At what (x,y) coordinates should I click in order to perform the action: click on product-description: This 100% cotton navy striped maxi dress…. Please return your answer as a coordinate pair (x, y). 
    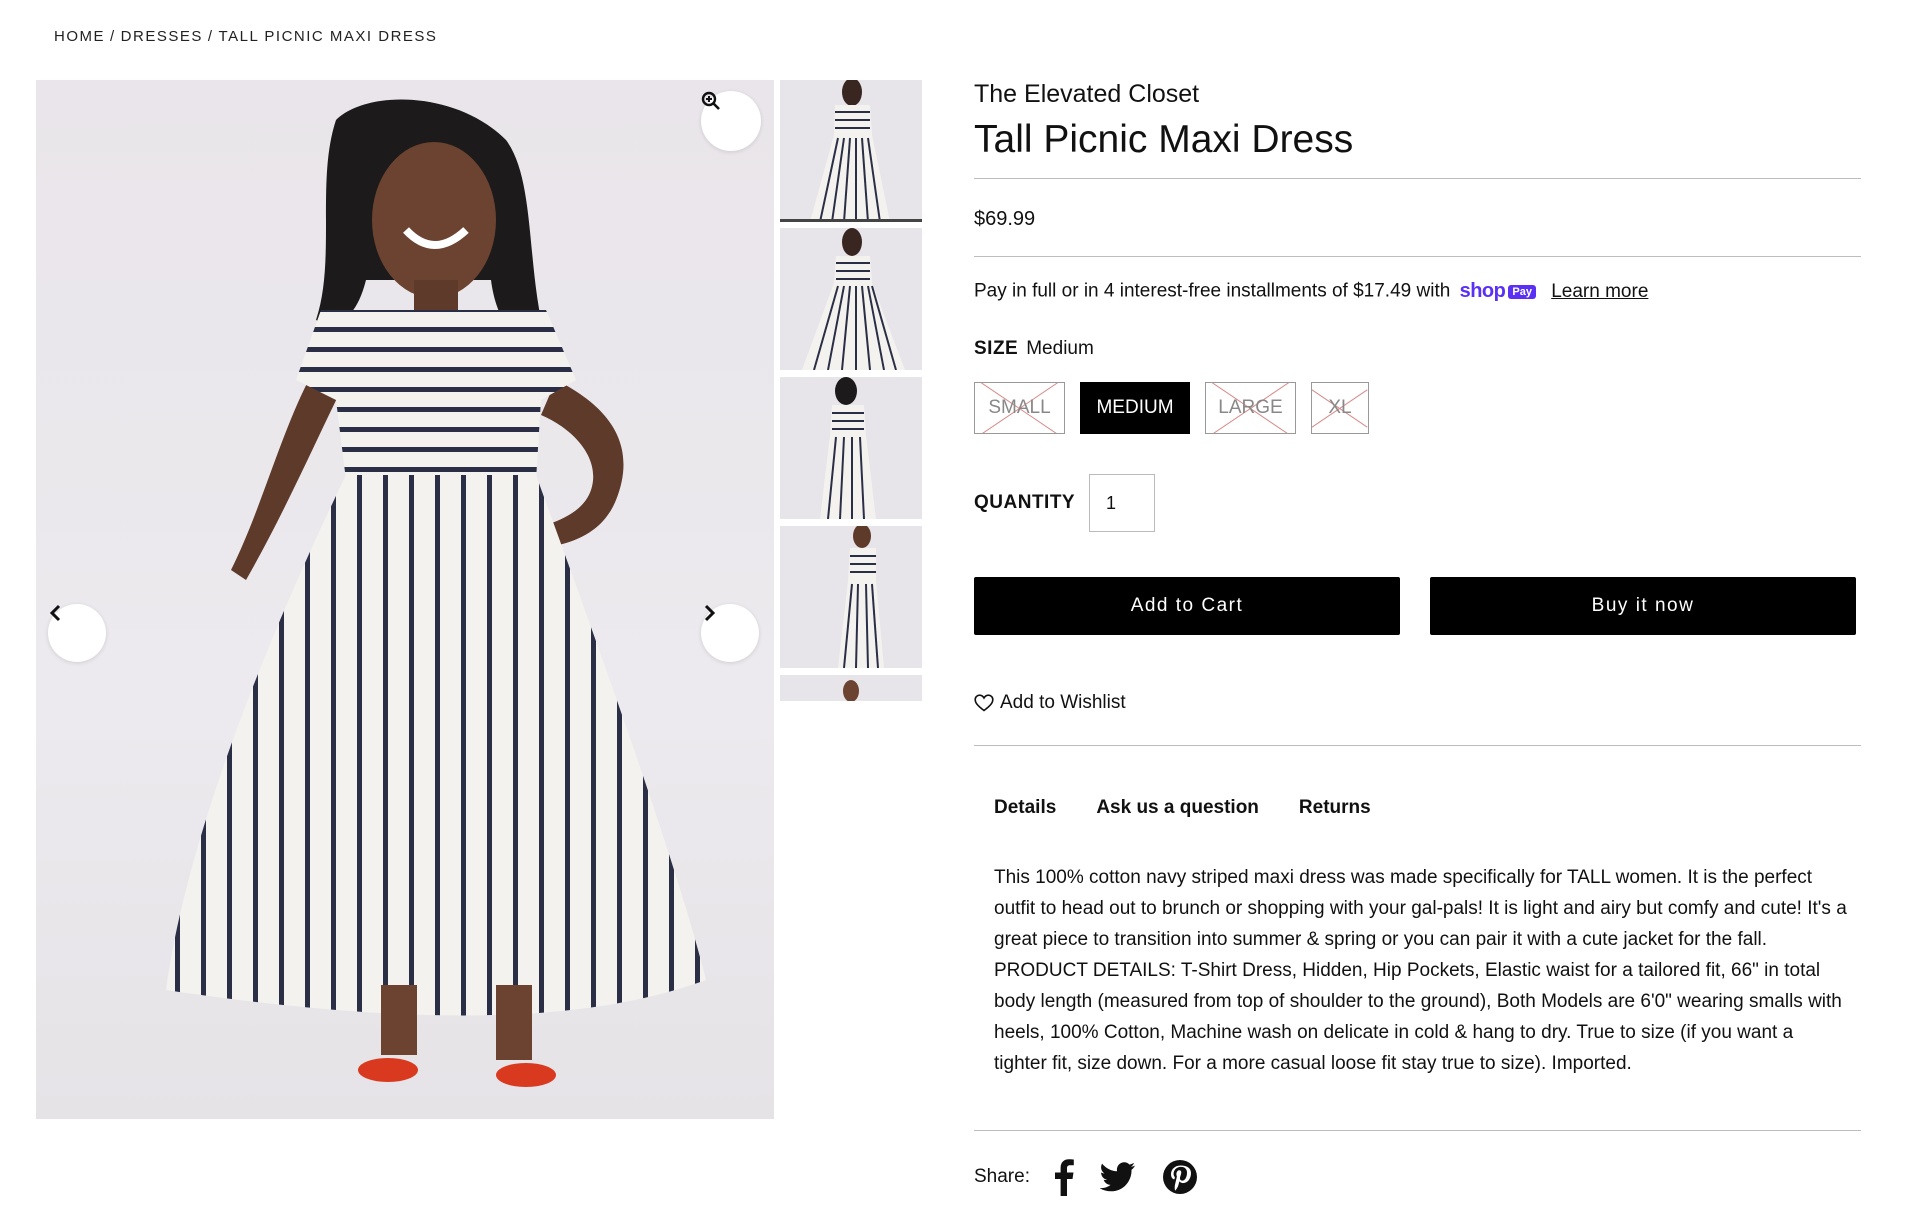
    Looking at the image, I should click on (1420, 970).